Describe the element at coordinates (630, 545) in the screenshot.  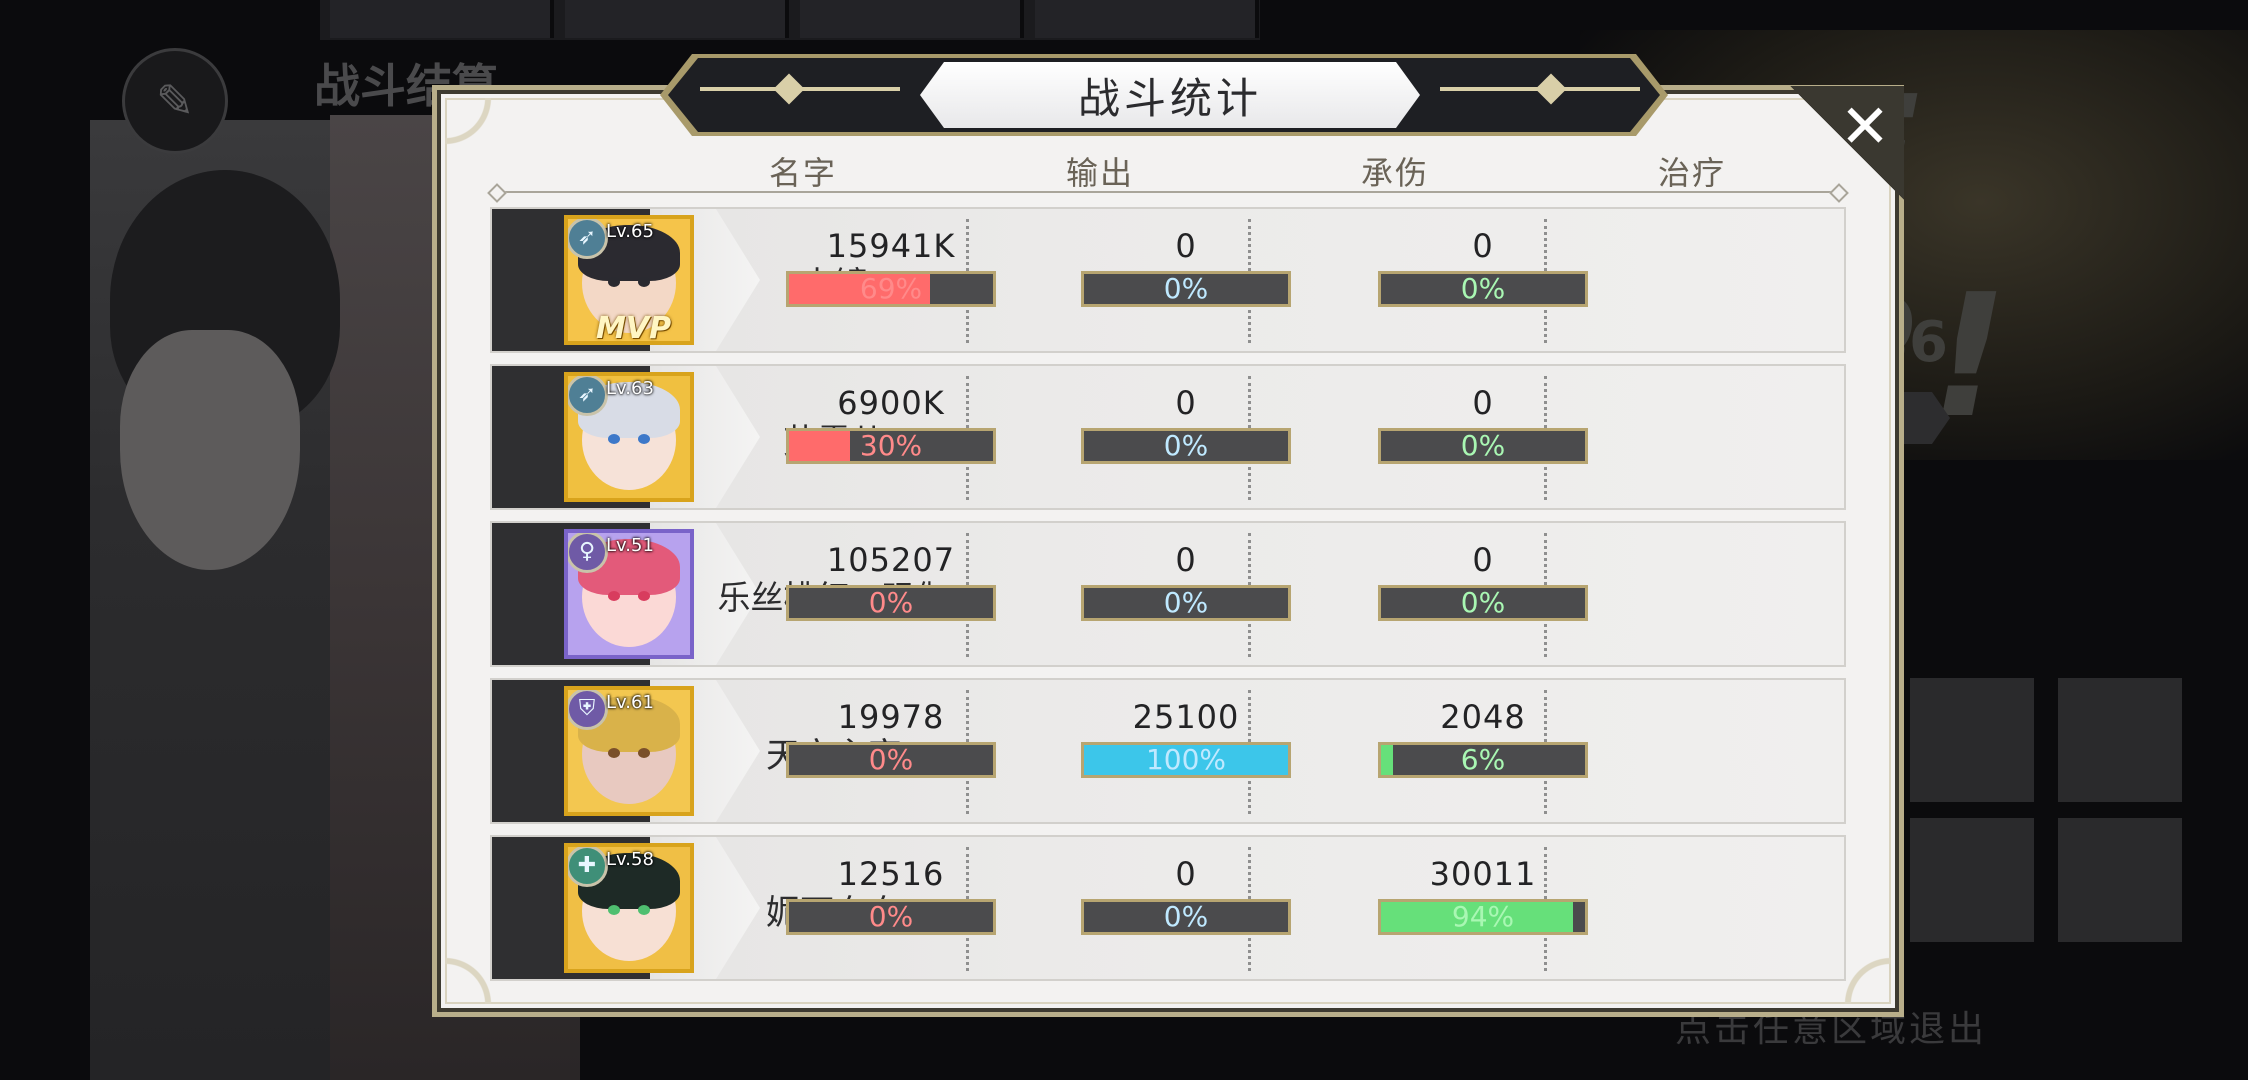
I see `hero-level: Lv.51` at that location.